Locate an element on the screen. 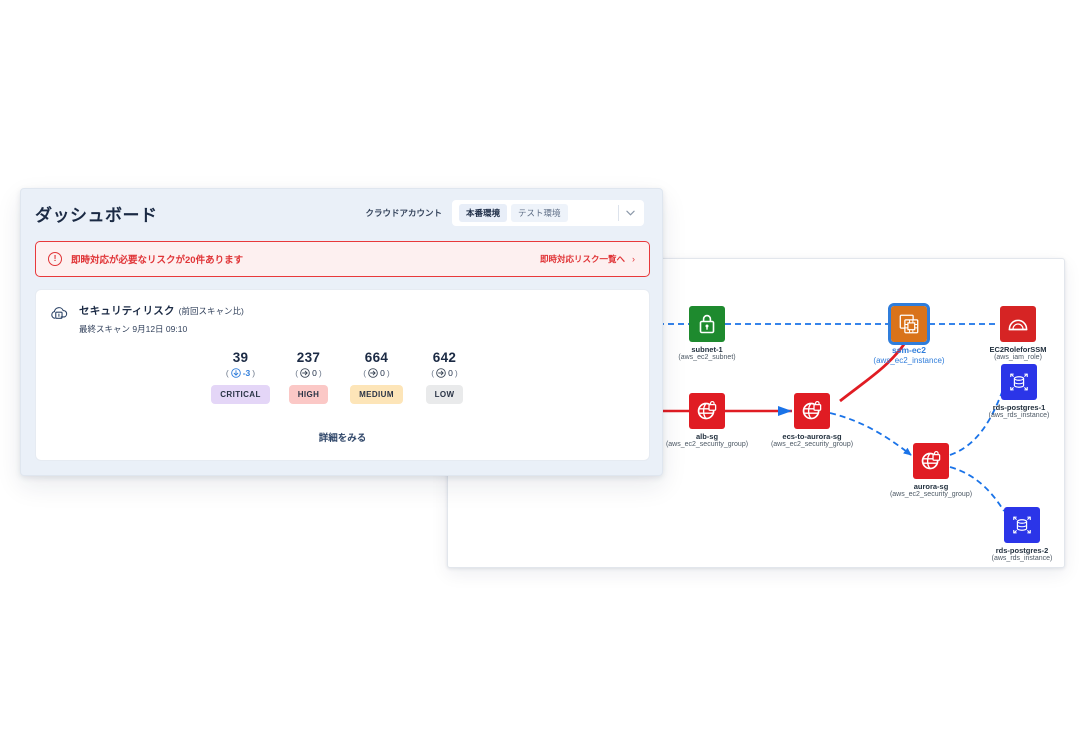 The height and width of the screenshot is (753, 1085). security-risk-title-row: セキュリティリスク (前回スキャン比) is located at coordinates (161, 310).